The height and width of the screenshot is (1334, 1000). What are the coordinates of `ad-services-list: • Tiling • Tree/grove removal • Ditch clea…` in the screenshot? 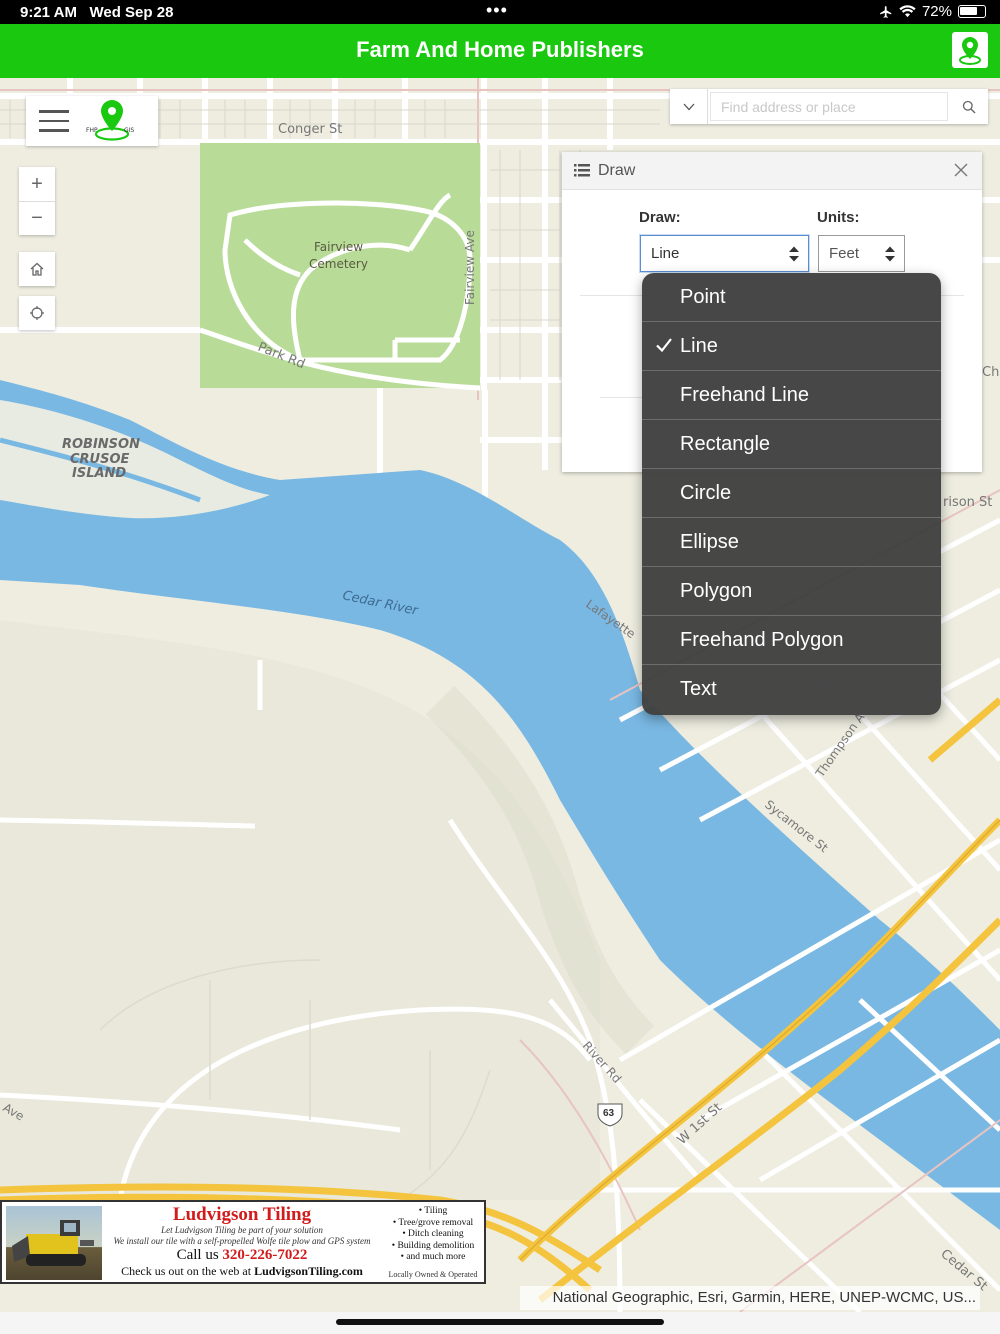 It's located at (433, 1235).